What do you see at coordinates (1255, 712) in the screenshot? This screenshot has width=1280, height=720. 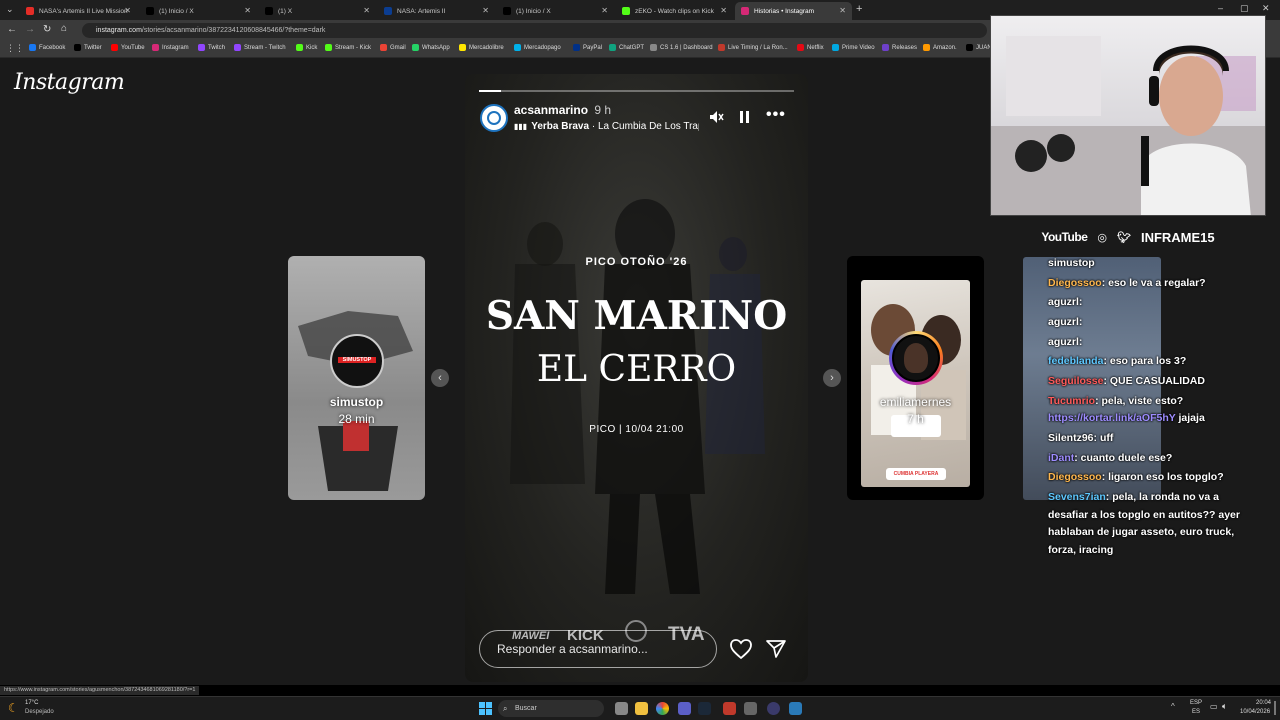 I see `clock-date: 10/04/2026` at bounding box center [1255, 712].